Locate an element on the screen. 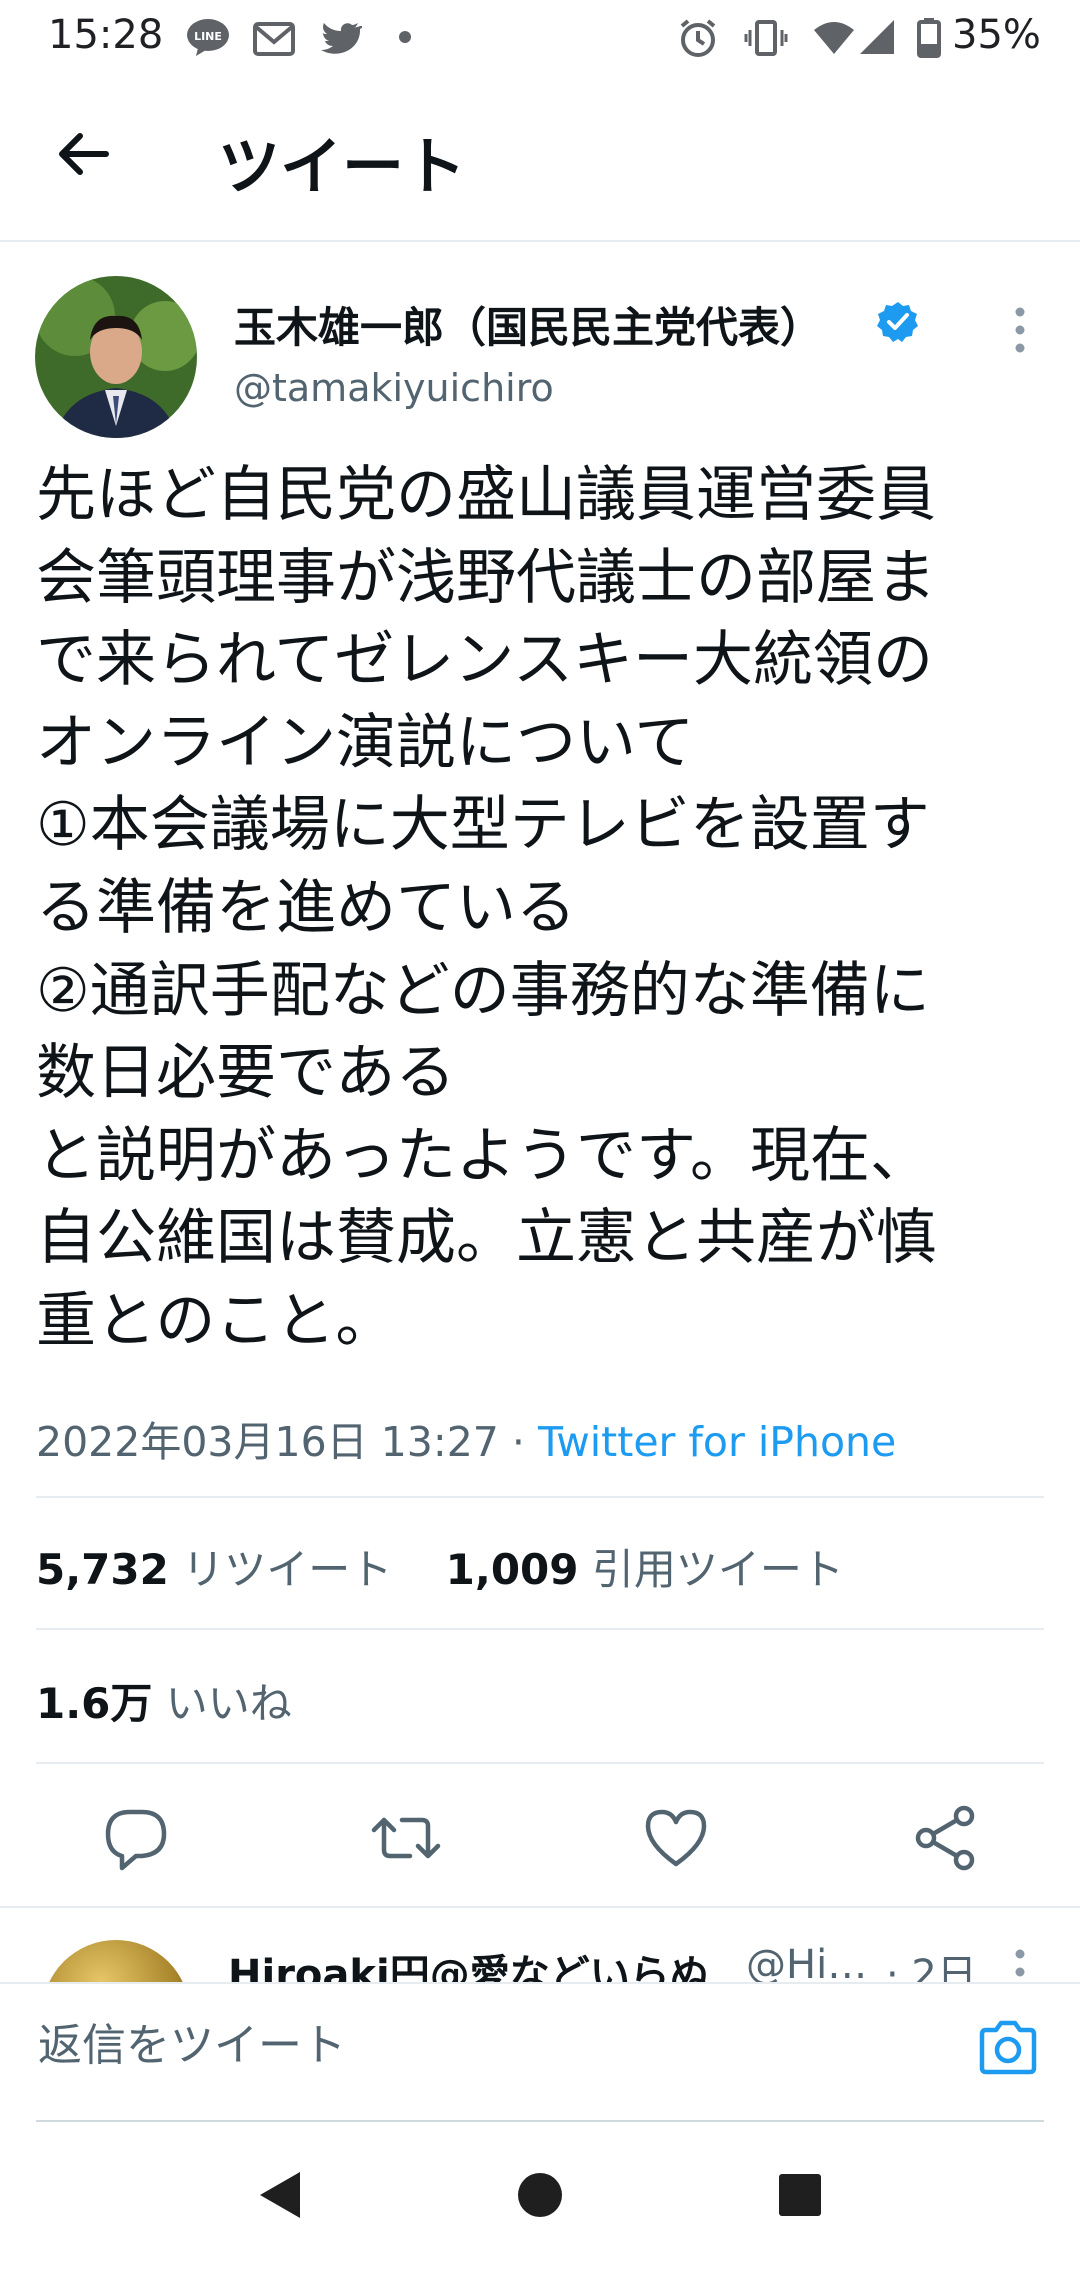 The image size is (1080, 2280). author-name: 玉木雄一郎（国民民主党代表） is located at coordinates (528, 324).